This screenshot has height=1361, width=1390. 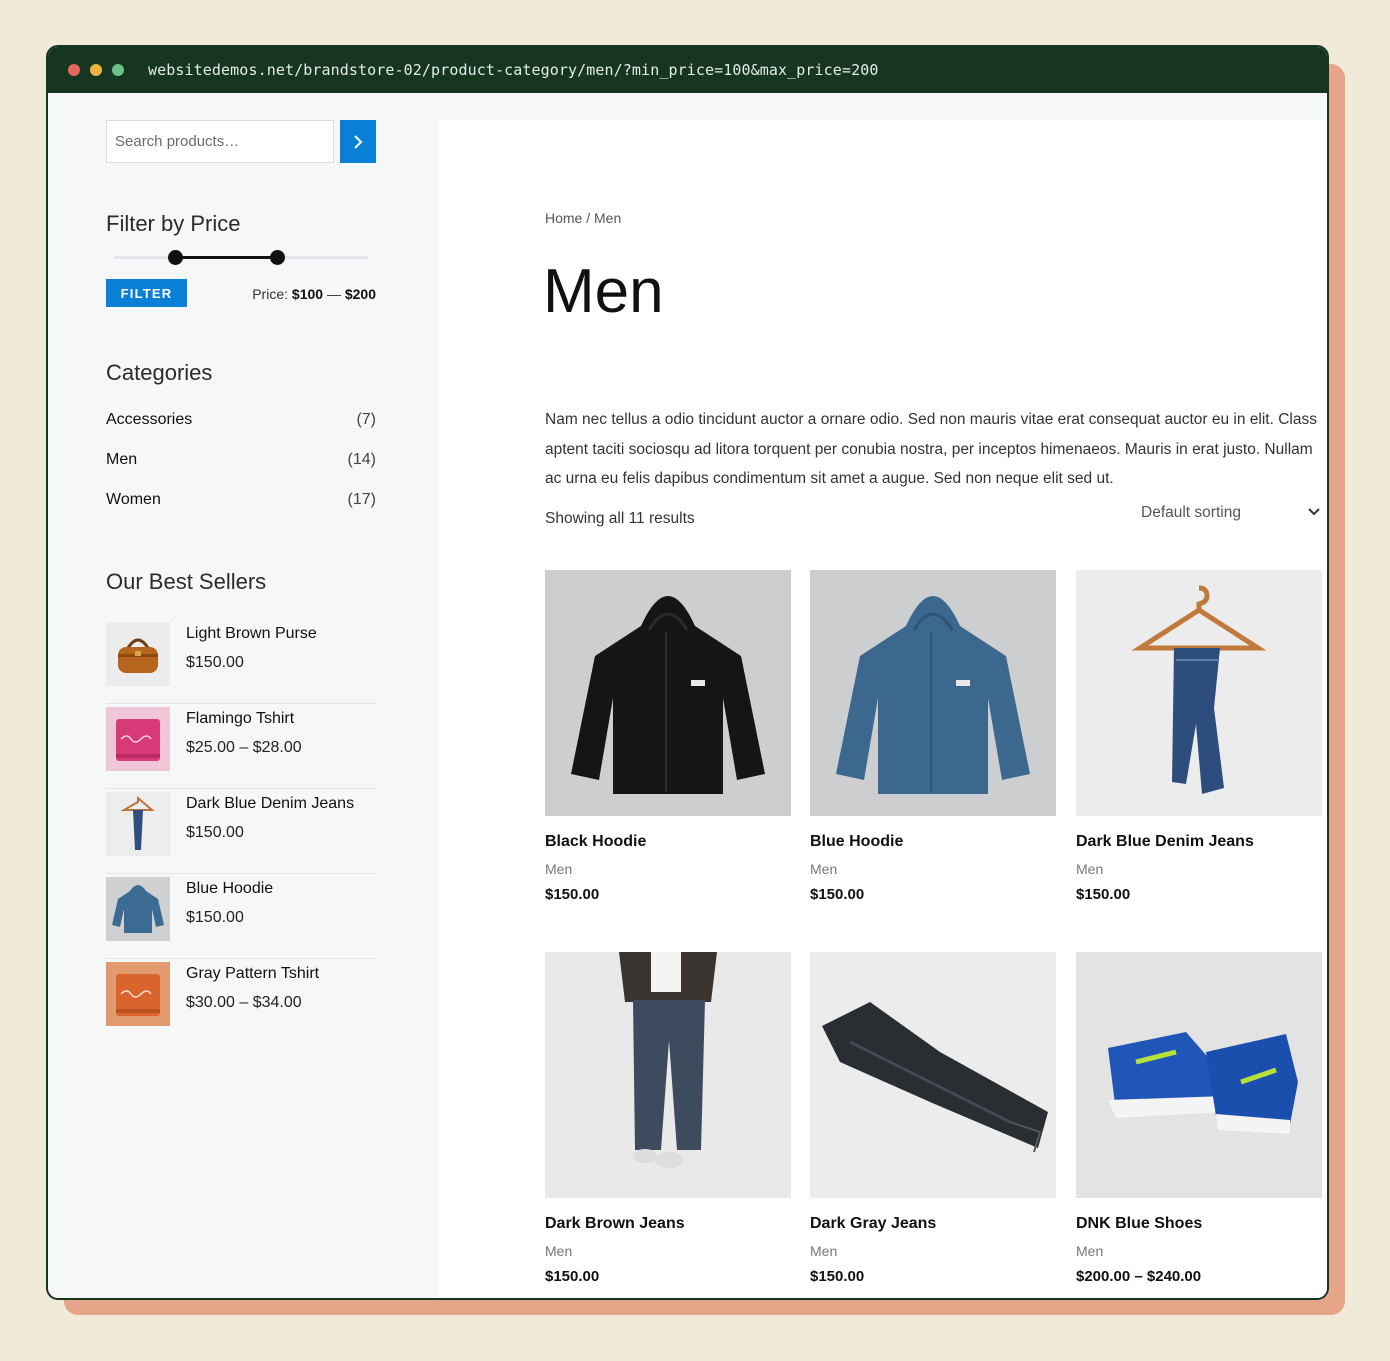 I want to click on chevron-right-icon, so click(x=358, y=141).